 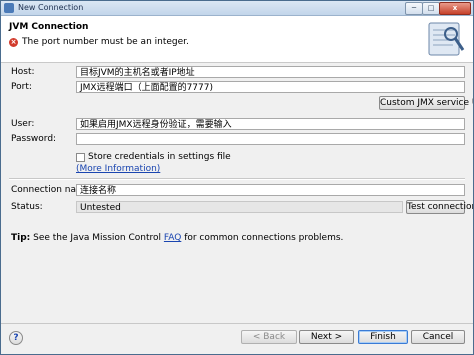 I want to click on store-credentials-checkbox, so click(x=80, y=157).